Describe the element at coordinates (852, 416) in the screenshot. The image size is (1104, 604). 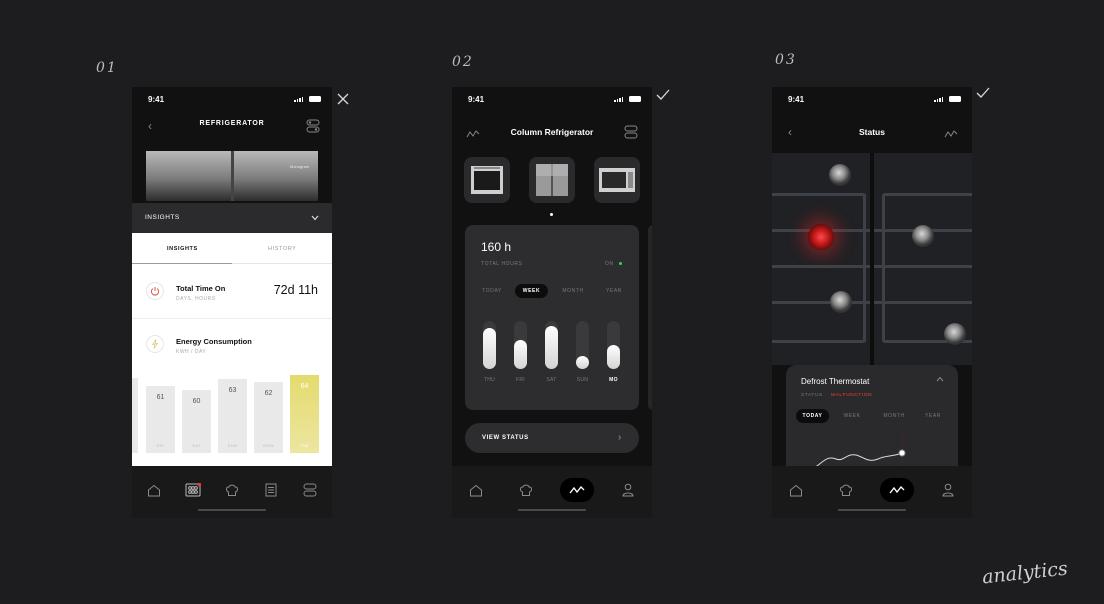
I see `period-week: WEEK` at that location.